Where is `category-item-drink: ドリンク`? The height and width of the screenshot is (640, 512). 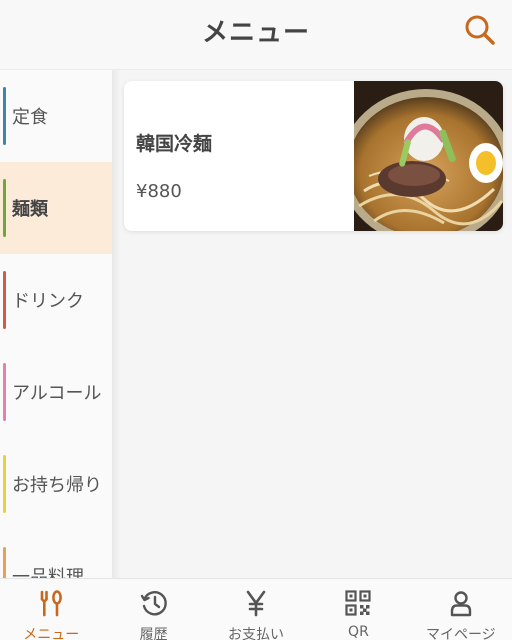
category-item-drink: ドリンク is located at coordinates (56, 300).